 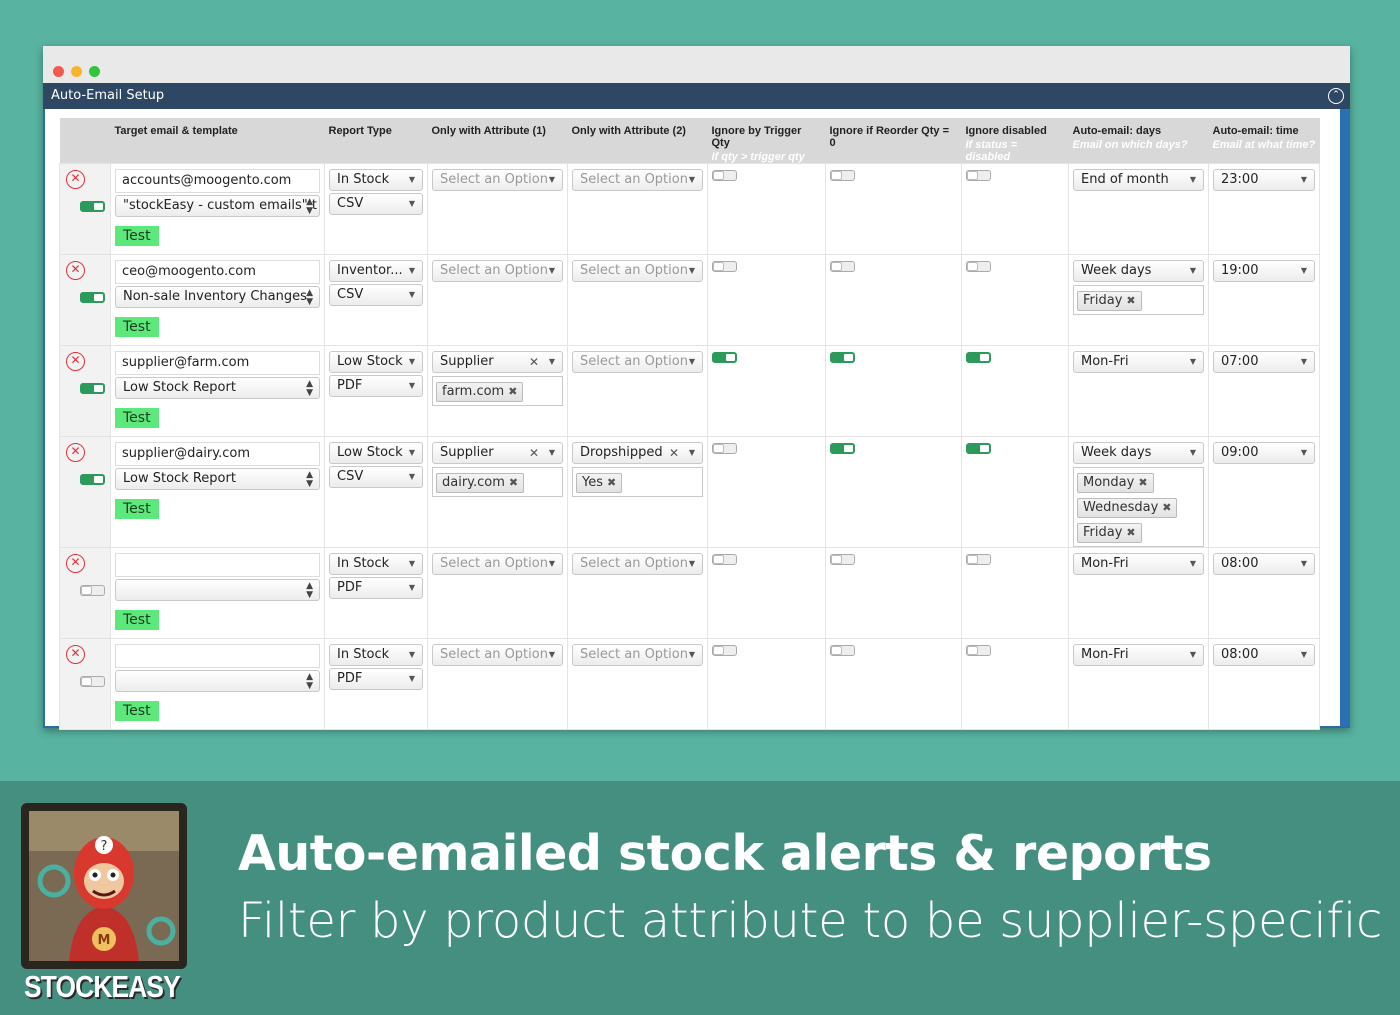 What do you see at coordinates (637, 453) in the screenshot?
I see `attribute-2-select: Dropshipped ✕ ▼` at bounding box center [637, 453].